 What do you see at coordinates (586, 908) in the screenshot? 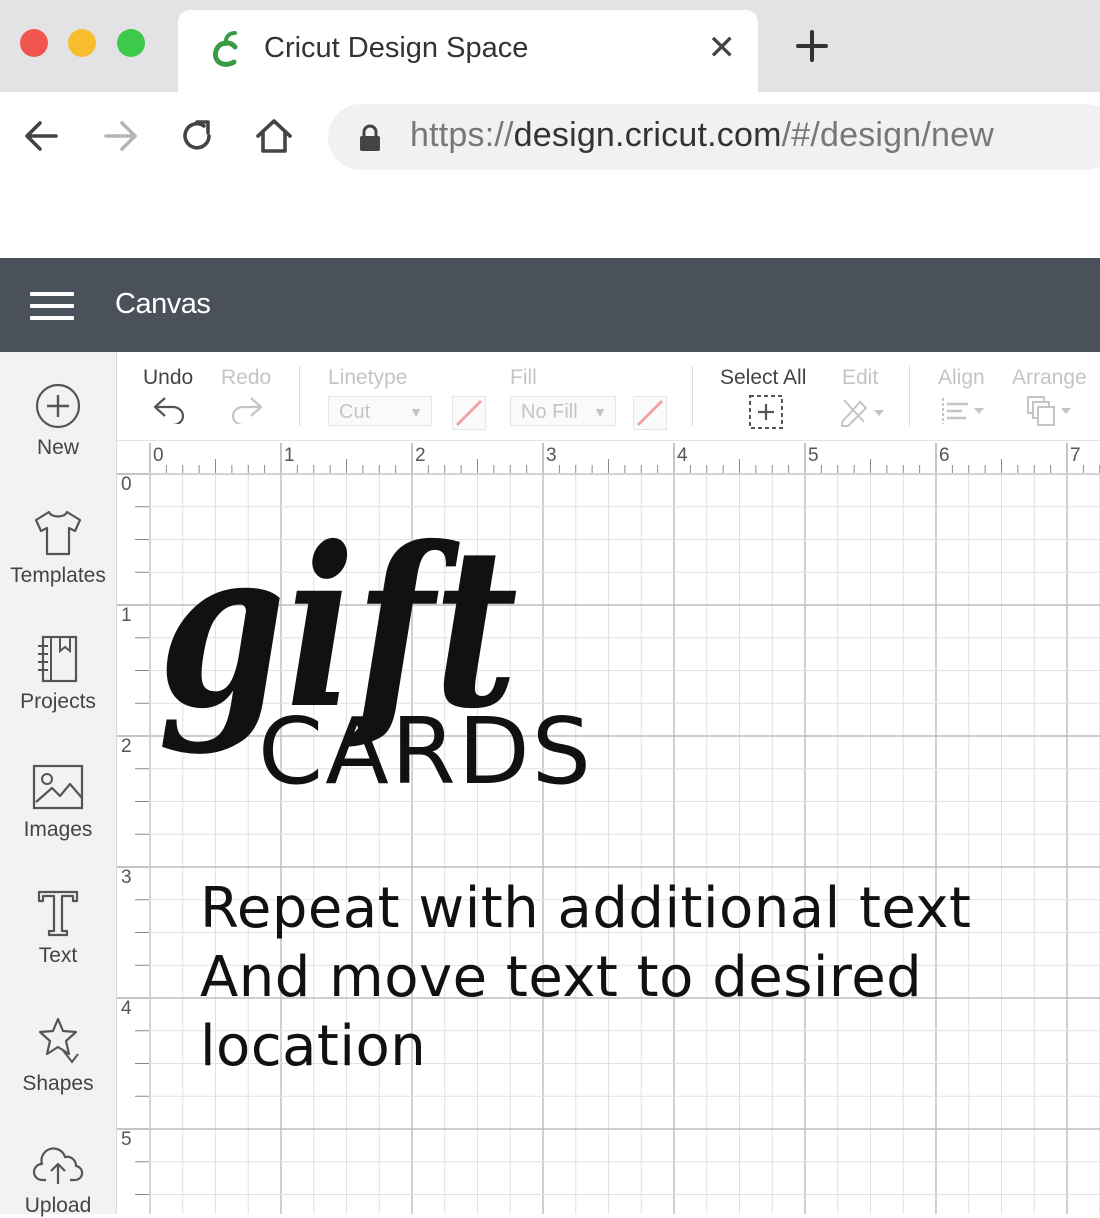
I see `instruction-line: Repeat with additional text` at bounding box center [586, 908].